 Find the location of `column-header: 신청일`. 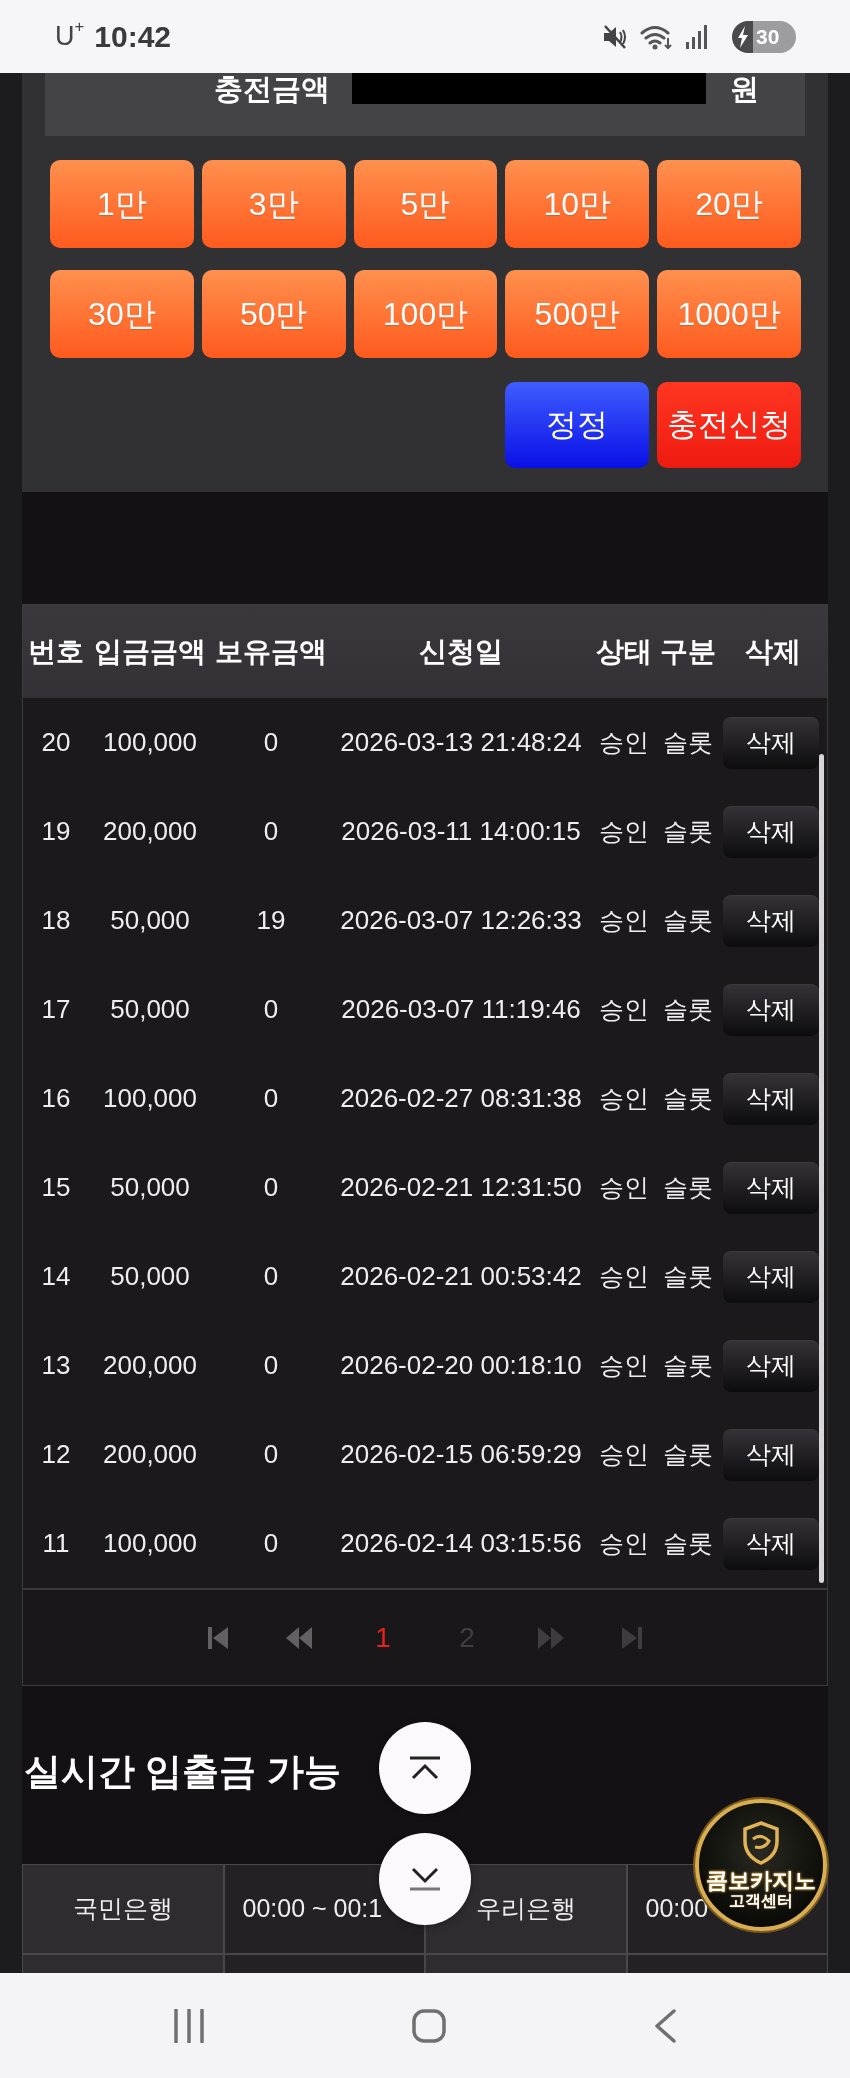

column-header: 신청일 is located at coordinates (461, 651).